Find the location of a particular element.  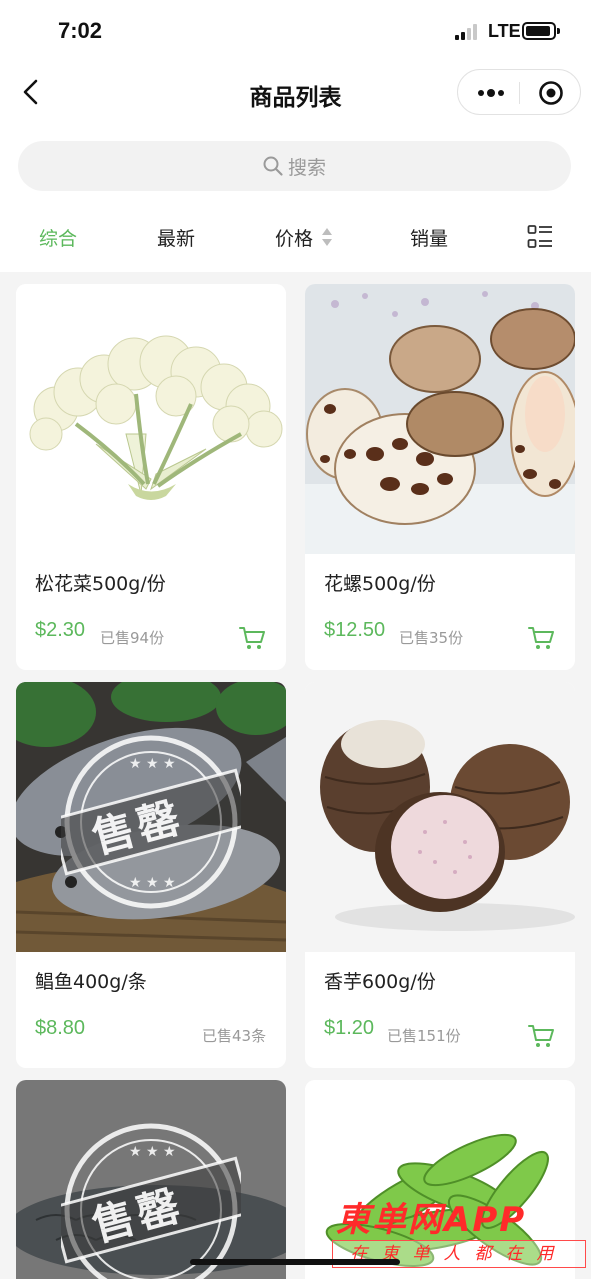

product-name: 花螺500g/份 is located at coordinates (380, 584).